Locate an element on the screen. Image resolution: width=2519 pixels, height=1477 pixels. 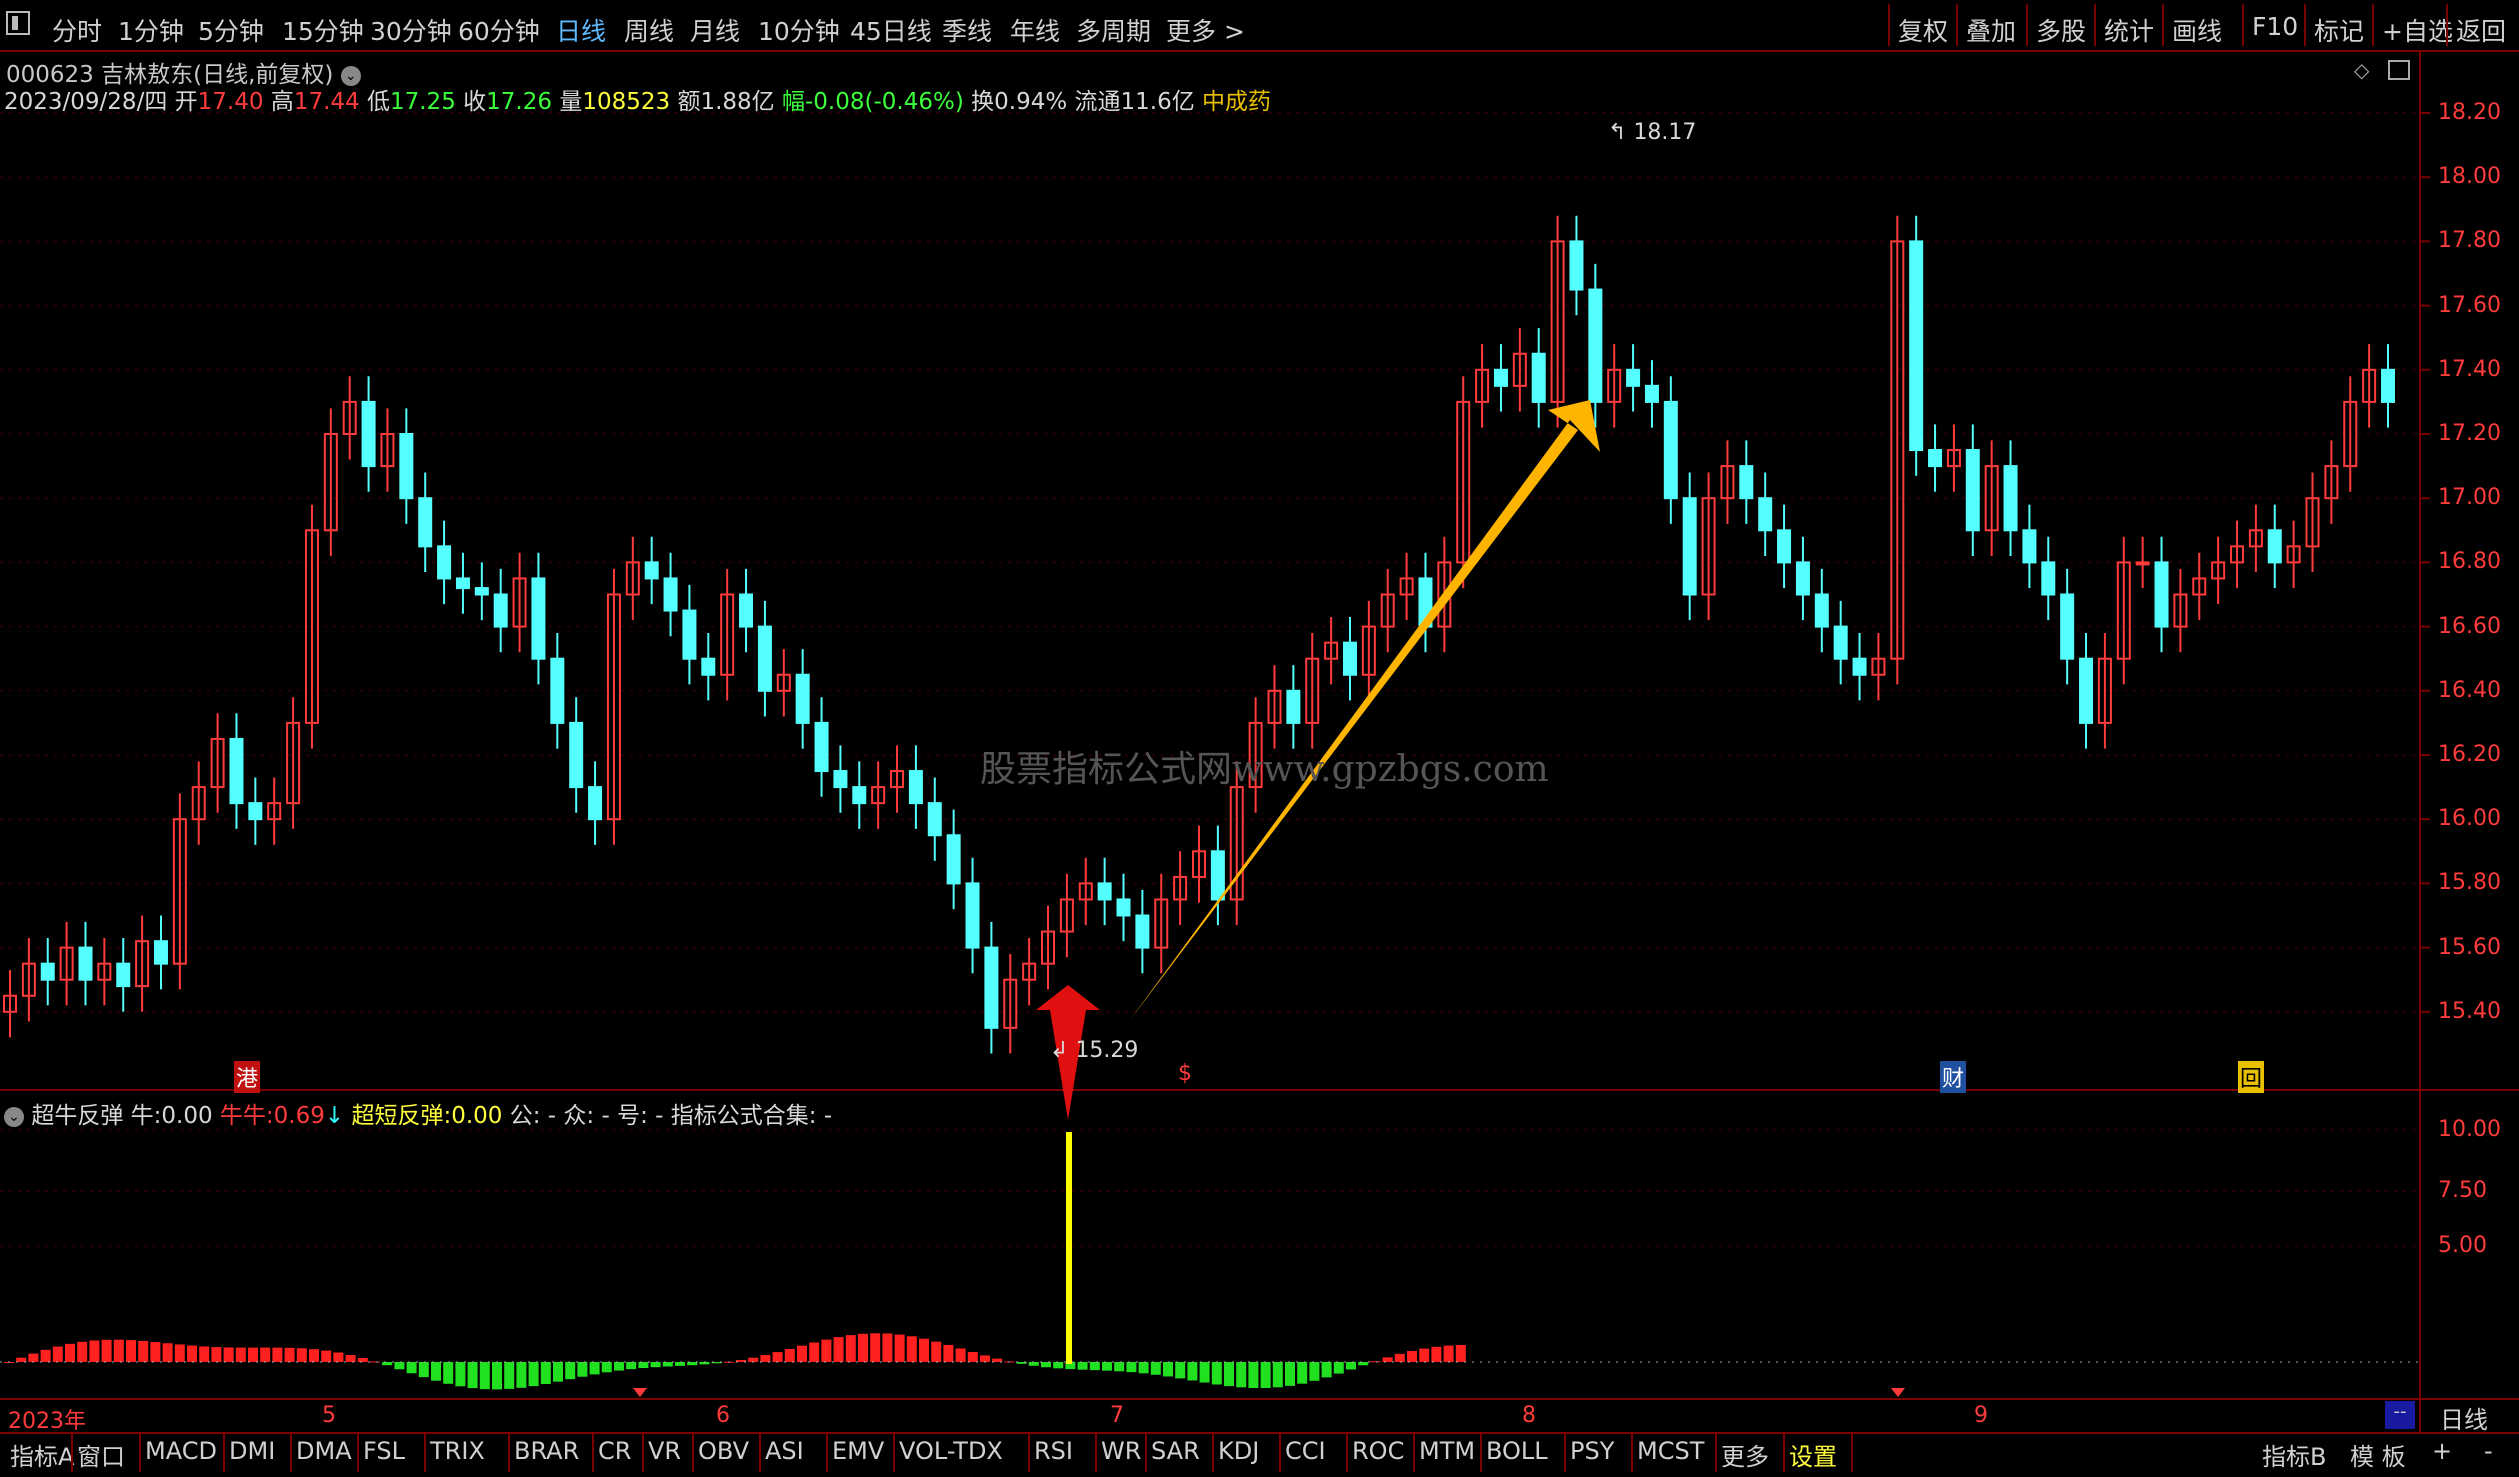
period-tab: 月线 is located at coordinates (715, 30).